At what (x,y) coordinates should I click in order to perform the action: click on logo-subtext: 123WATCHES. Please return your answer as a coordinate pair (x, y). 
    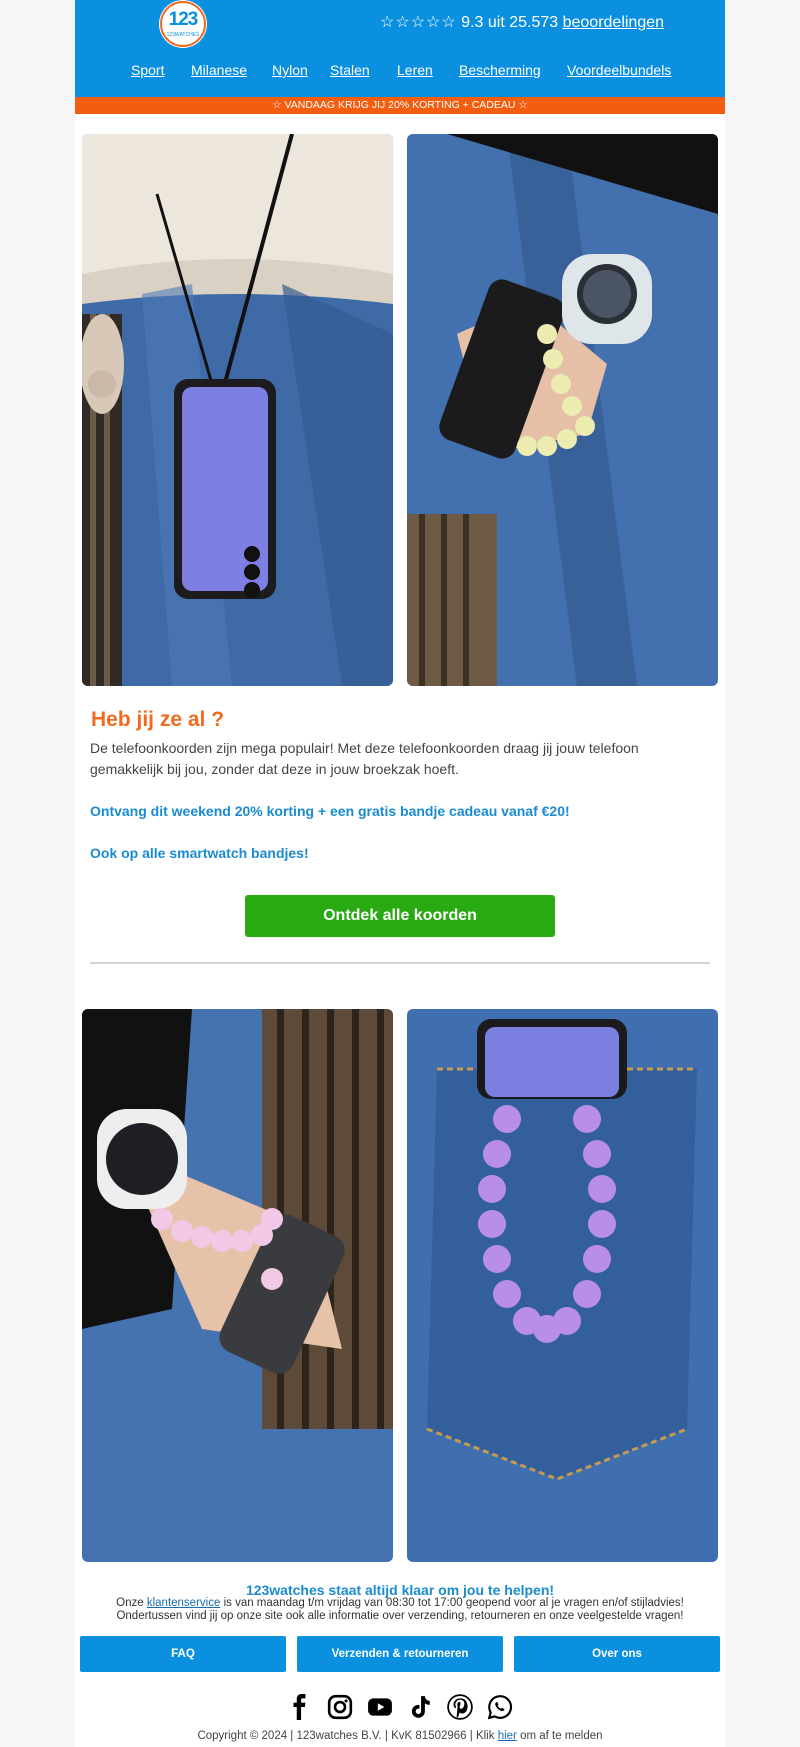
    Looking at the image, I should click on (183, 35).